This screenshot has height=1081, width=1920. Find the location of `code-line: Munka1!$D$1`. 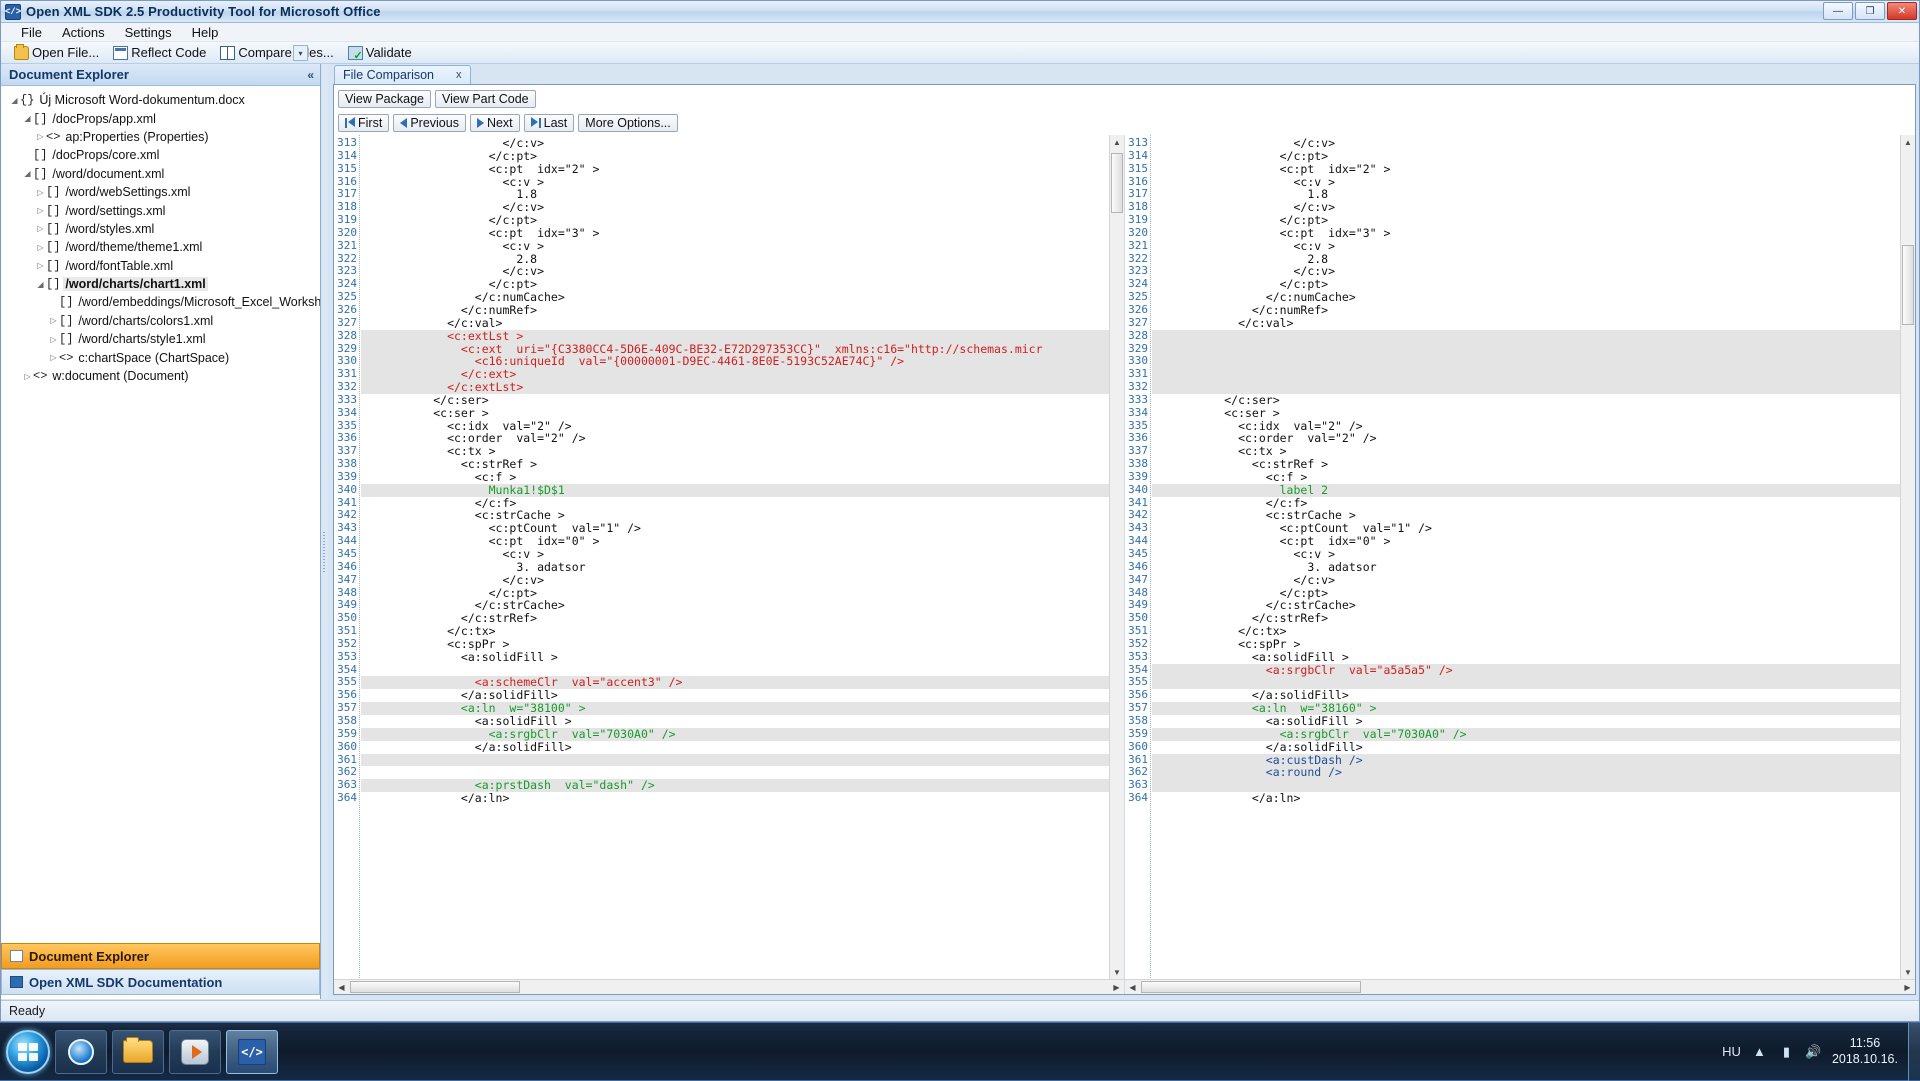

code-line: Munka1!$D$1 is located at coordinates (742, 490).